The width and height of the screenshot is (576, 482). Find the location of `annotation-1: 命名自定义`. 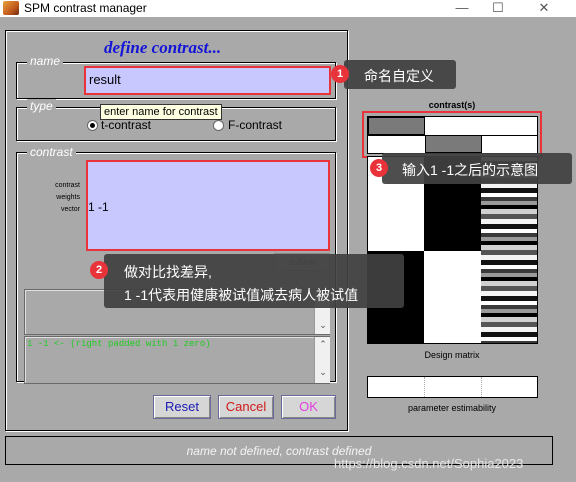

annotation-1: 命名自定义 is located at coordinates (400, 74).